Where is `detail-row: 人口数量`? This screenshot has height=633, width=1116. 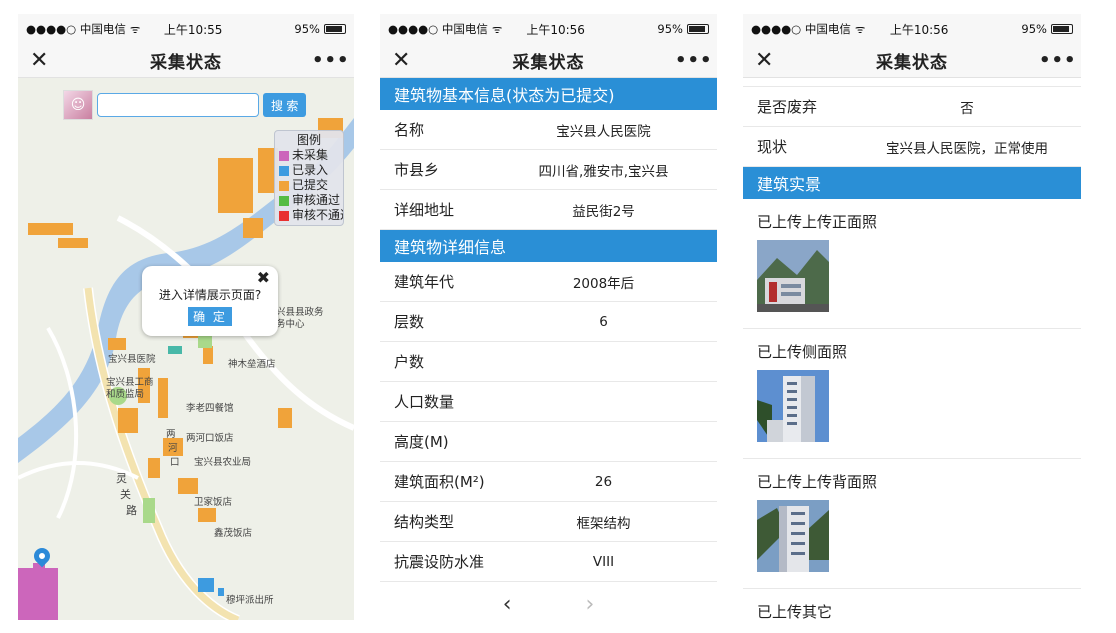
detail-row: 人口数量 is located at coordinates (548, 402).